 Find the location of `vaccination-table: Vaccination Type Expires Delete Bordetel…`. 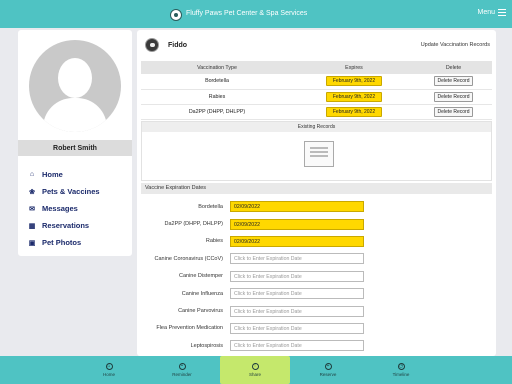

vaccination-table: Vaccination Type Expires Delete Bordetel… is located at coordinates (316, 90).